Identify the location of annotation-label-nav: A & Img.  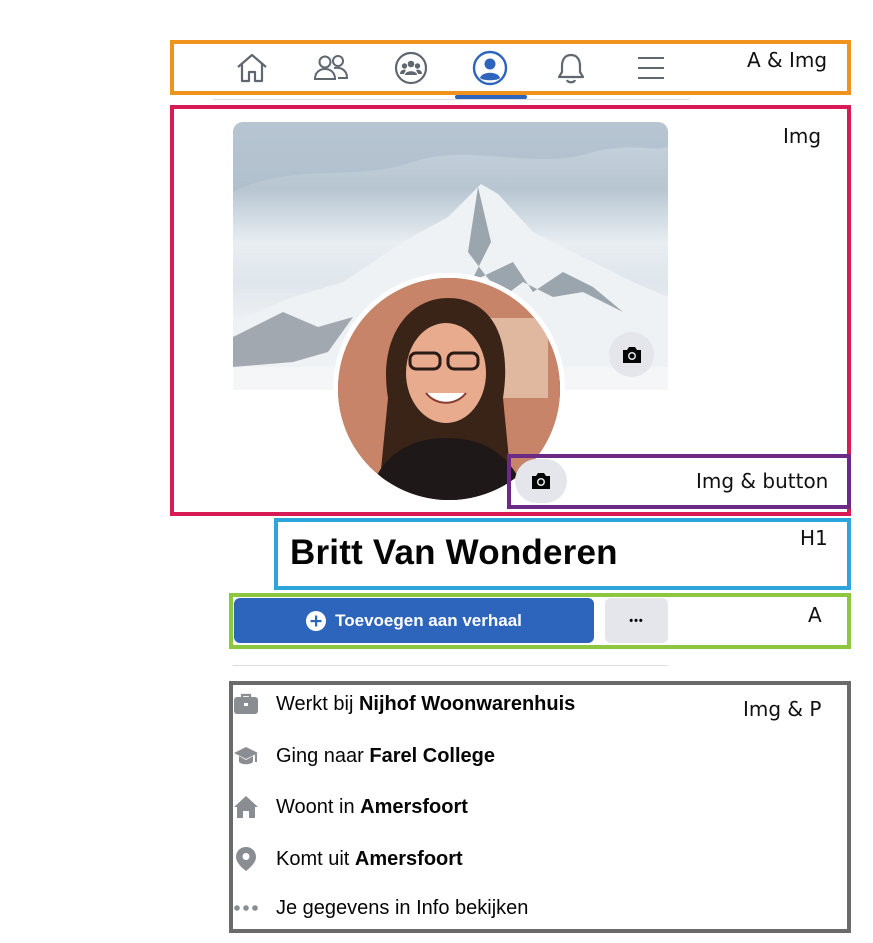
(787, 60).